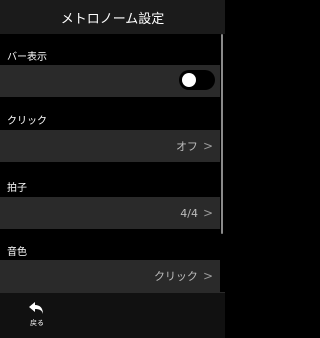 Image resolution: width=320 pixels, height=338 pixels. What do you see at coordinates (197, 80) in the screenshot?
I see `bar-display-toggle` at bounding box center [197, 80].